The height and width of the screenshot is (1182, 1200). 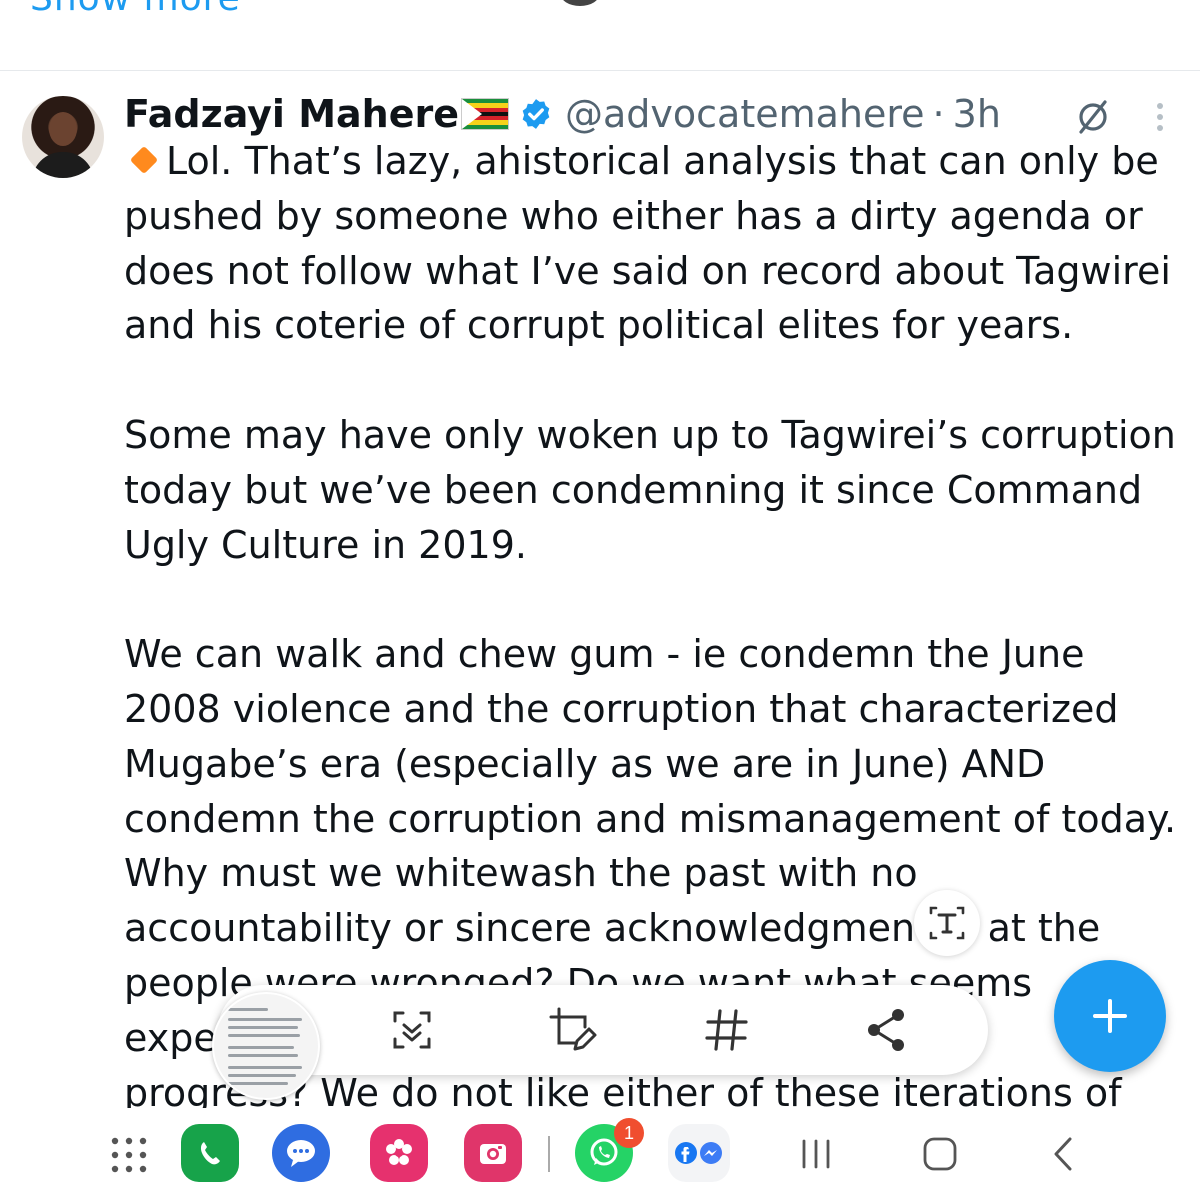 I want to click on phone-app-icon, so click(x=210, y=1153).